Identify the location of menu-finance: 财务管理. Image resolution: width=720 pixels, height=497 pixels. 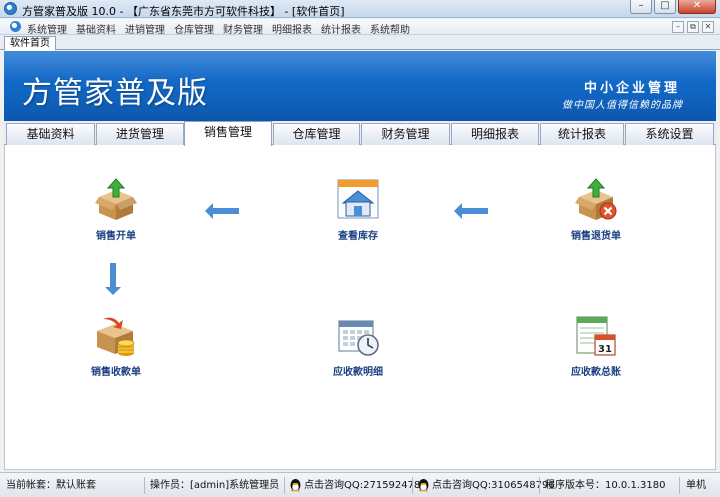
(243, 28).